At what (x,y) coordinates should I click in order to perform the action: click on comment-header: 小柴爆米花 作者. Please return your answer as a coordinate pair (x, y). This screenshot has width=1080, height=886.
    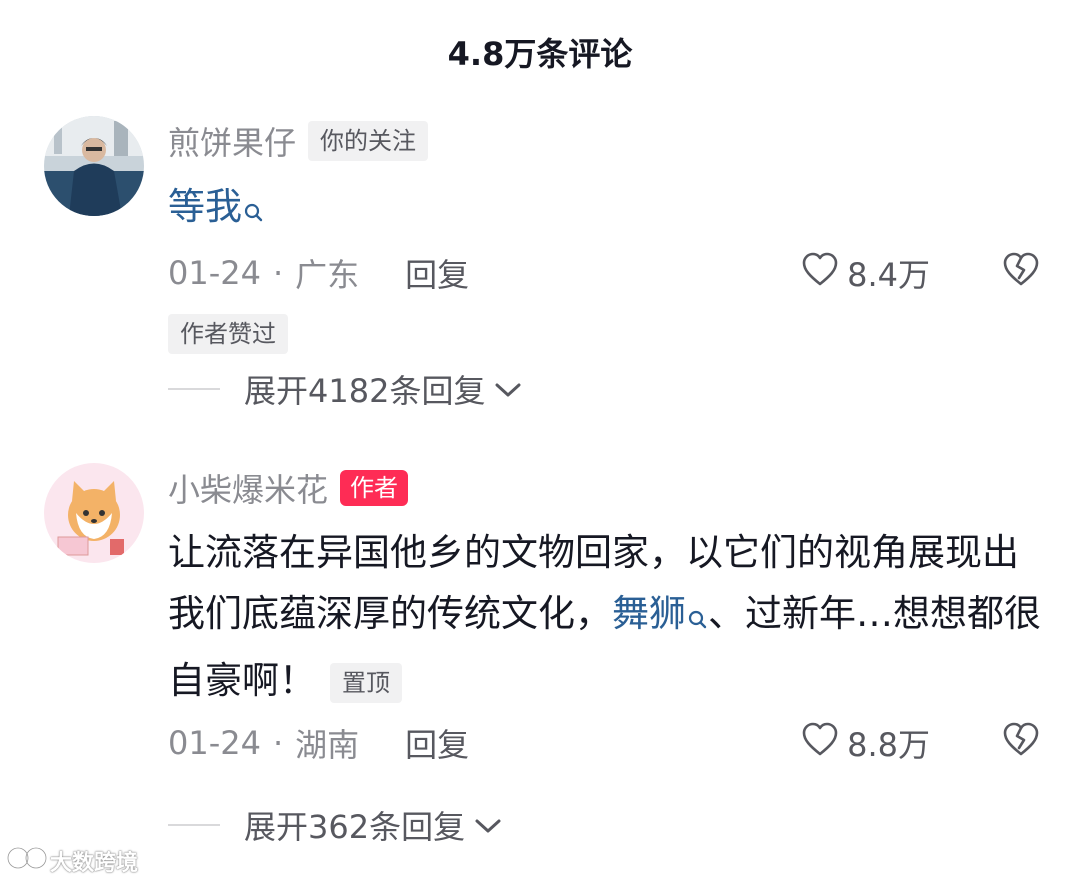
    Looking at the image, I should click on (288, 488).